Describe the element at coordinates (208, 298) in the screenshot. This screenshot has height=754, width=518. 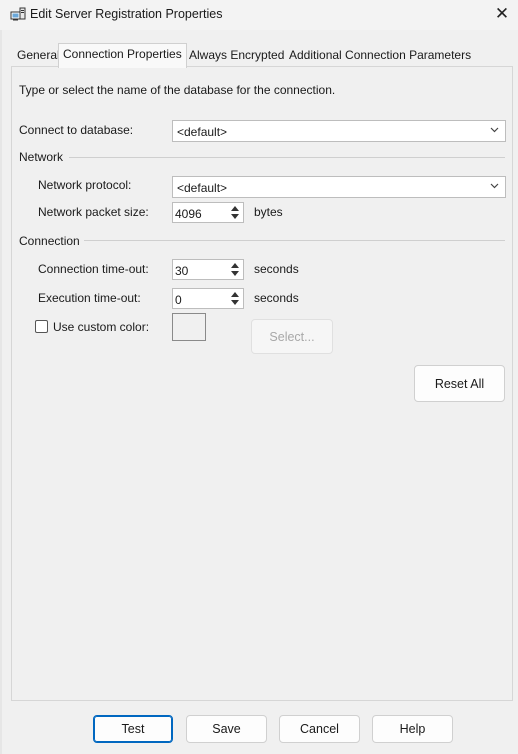
I see `execution-timeout-spinner: 0` at that location.